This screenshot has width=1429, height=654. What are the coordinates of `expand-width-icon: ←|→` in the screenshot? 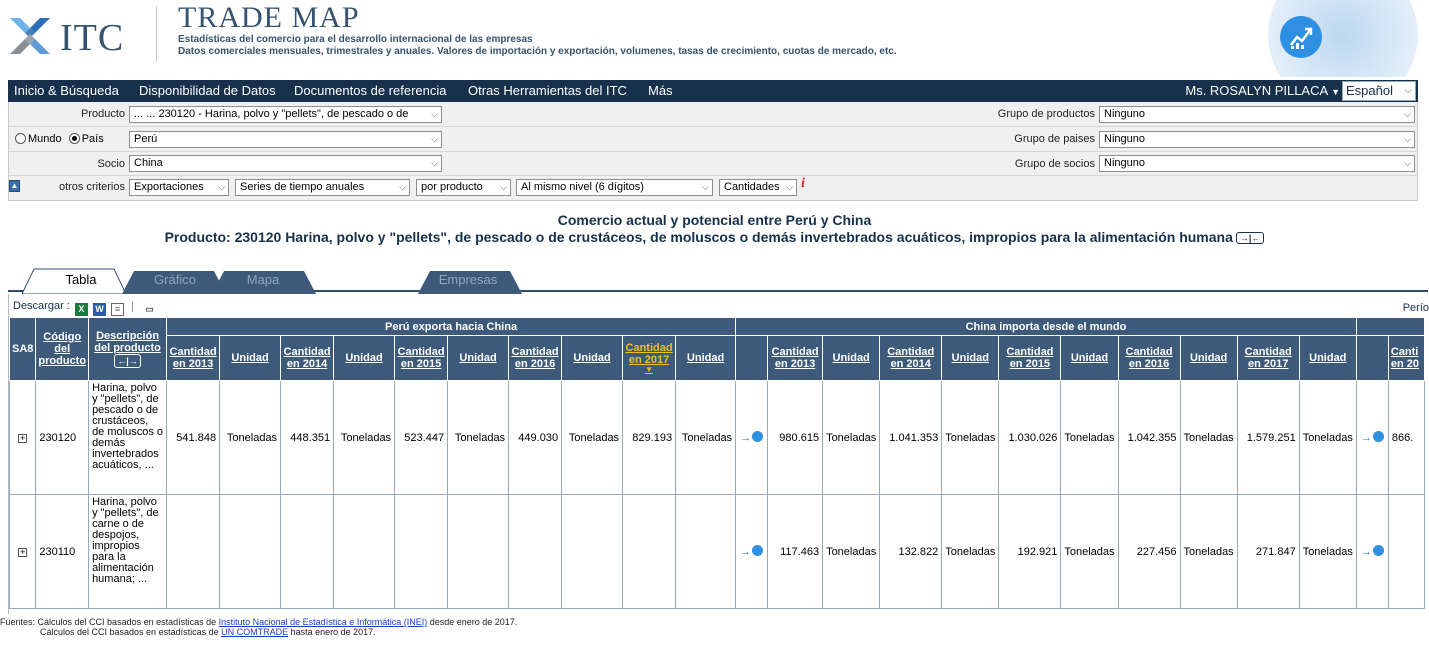 It's located at (127, 361).